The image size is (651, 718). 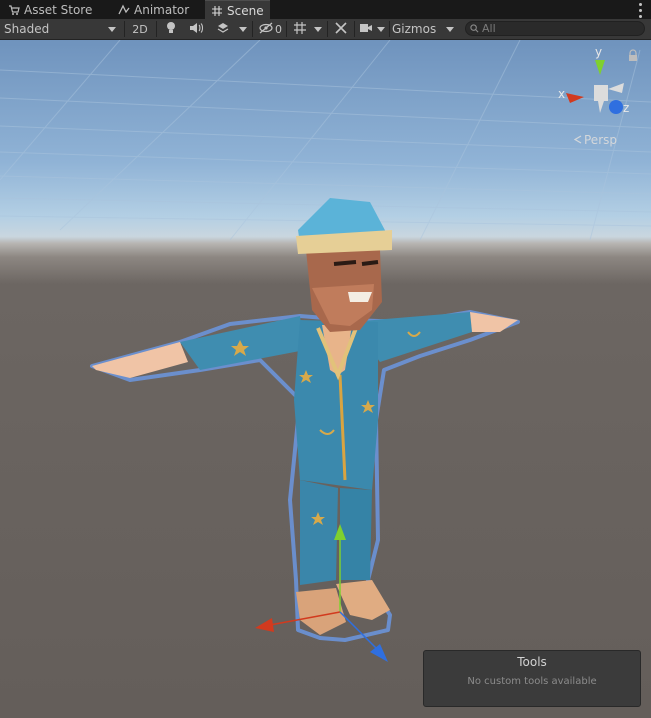 What do you see at coordinates (532, 681) in the screenshot?
I see `tools-message: No custom tools available` at bounding box center [532, 681].